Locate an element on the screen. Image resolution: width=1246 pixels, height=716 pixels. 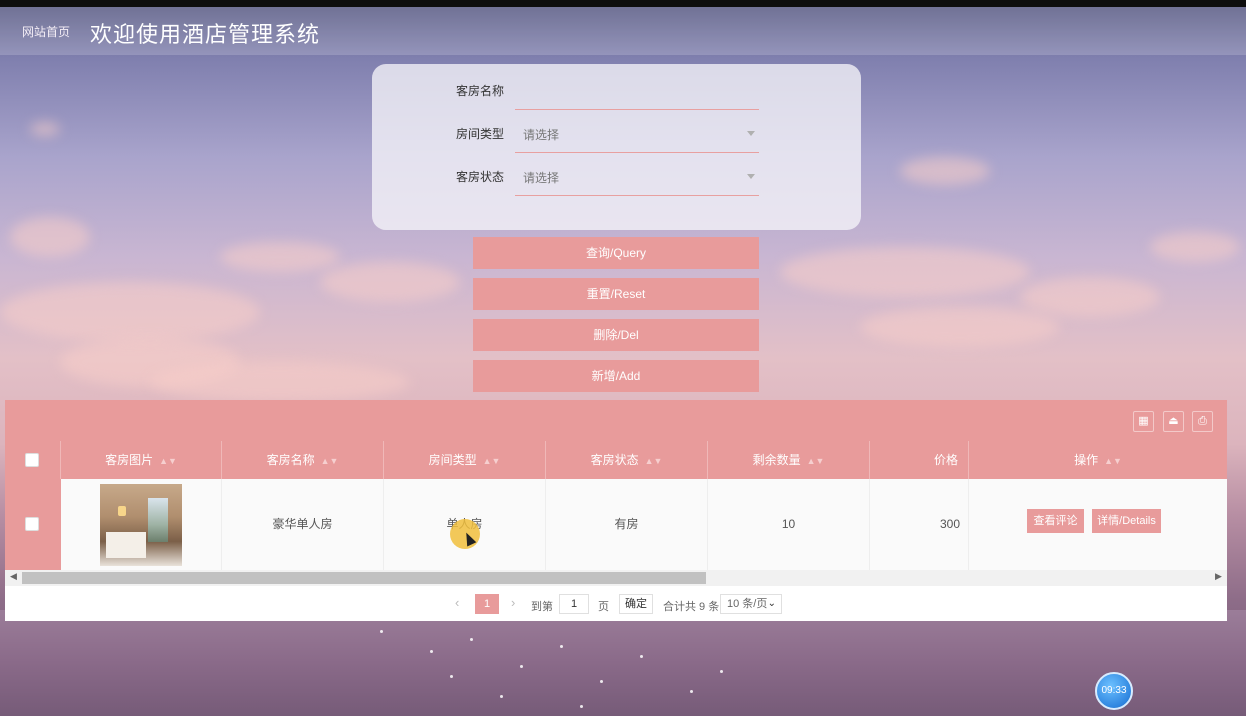
room-type-select: 请选择 is located at coordinates (637, 134).